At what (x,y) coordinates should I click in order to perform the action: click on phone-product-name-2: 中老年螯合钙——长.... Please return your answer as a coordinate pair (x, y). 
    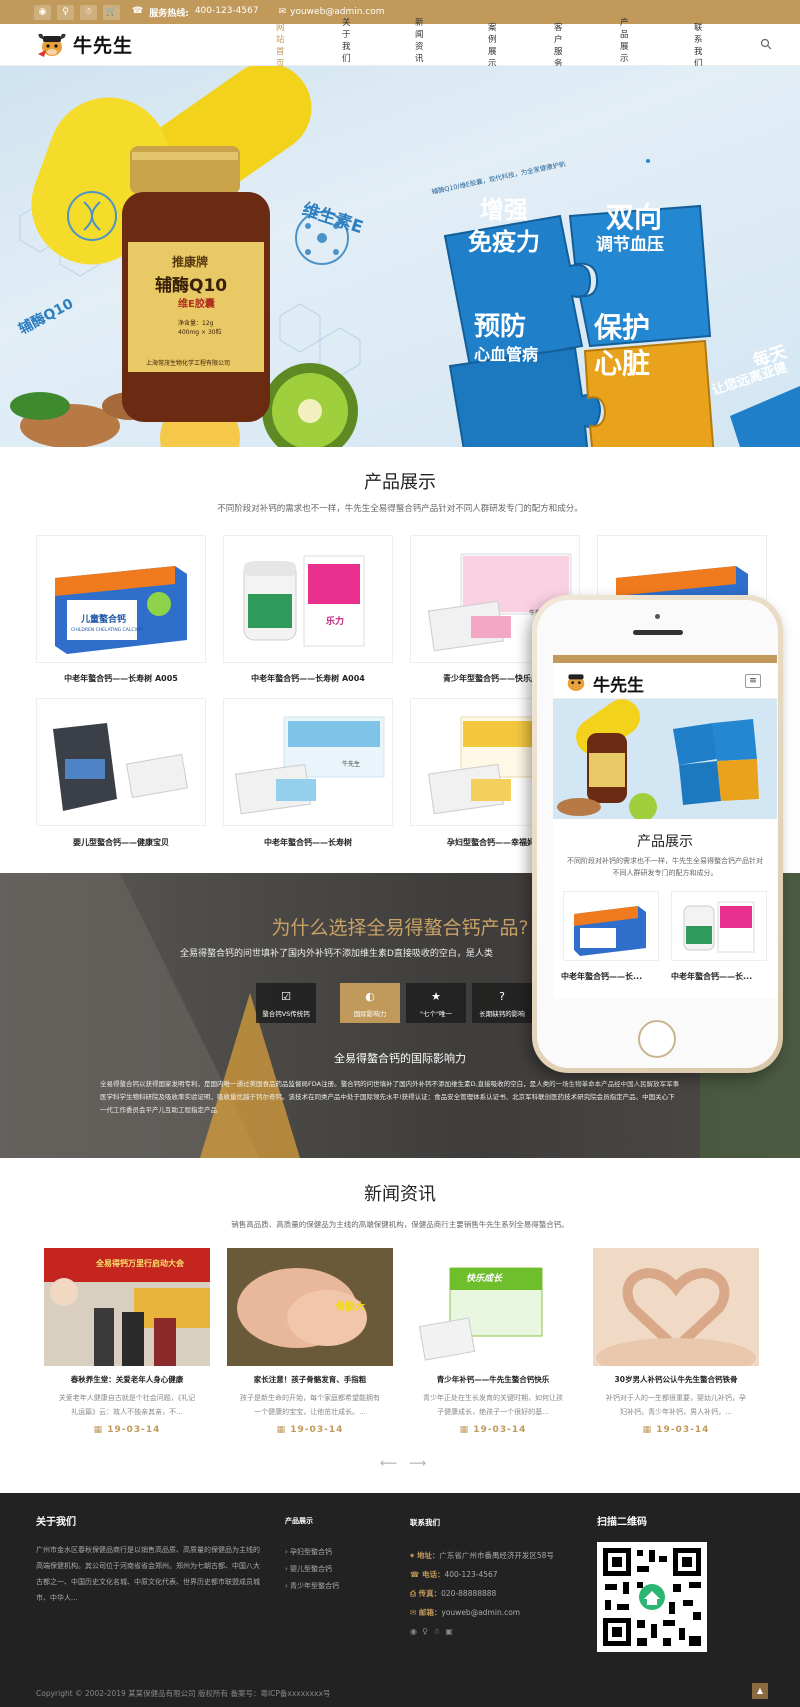
    Looking at the image, I should click on (721, 976).